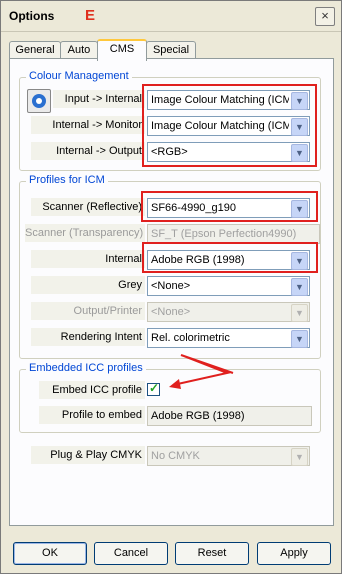 The image size is (342, 574). I want to click on output-printer-label: Output/Printer, so click(88, 311).